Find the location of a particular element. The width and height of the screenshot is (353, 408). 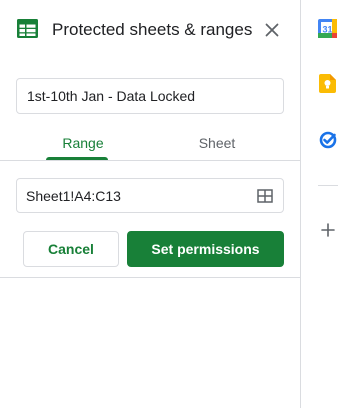

section-divider is located at coordinates (150, 277).